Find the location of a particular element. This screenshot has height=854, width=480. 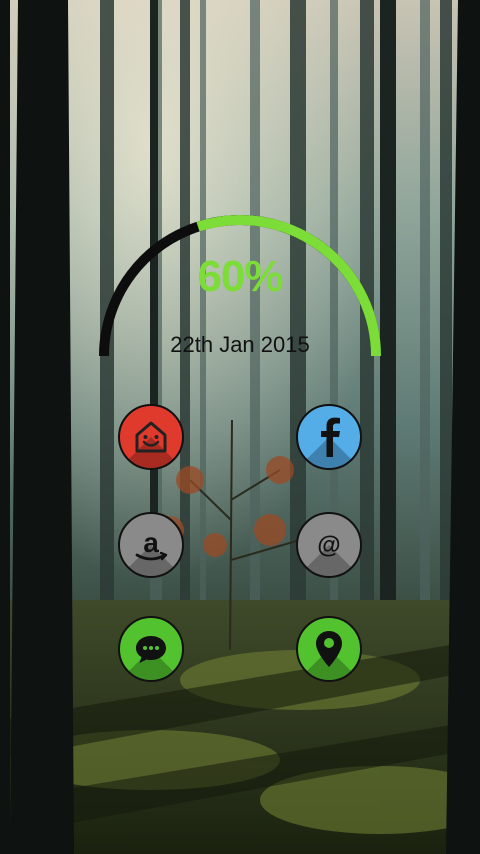

facebook-button is located at coordinates (329, 437).